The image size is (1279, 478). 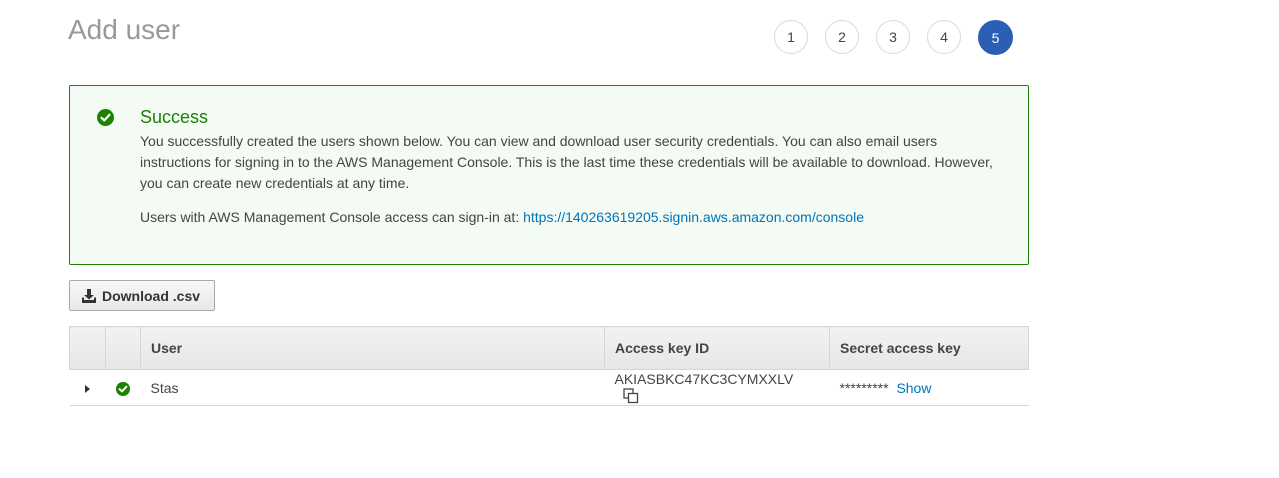 What do you see at coordinates (995, 37) in the screenshot?
I see `step-5: 5` at bounding box center [995, 37].